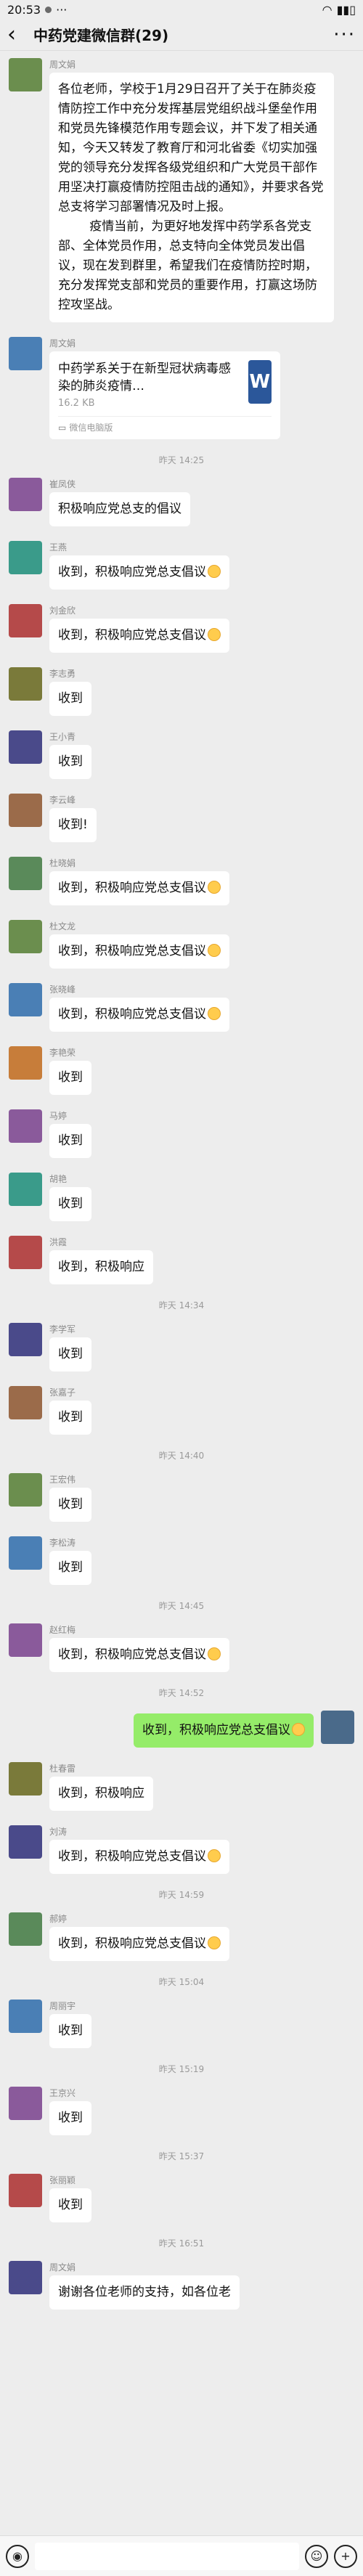 Image resolution: width=363 pixels, height=2576 pixels. Describe the element at coordinates (181, 9) in the screenshot. I see `status-bar: 20:53 ··· ◠ ▮▮▯` at that location.